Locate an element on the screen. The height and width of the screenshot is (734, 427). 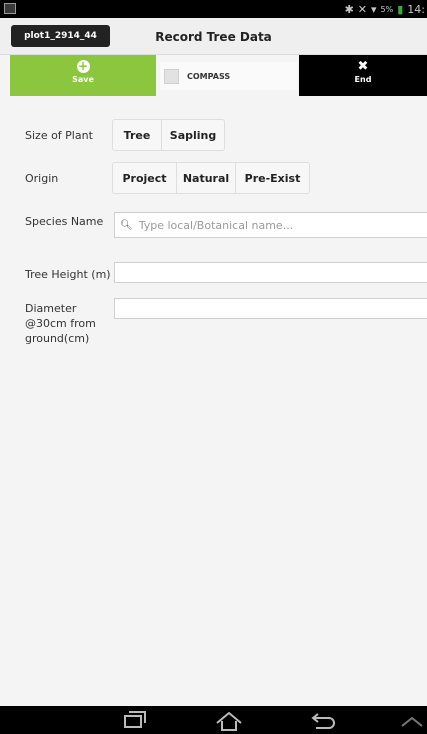
size-of-plant-label: Size of Plant is located at coordinates (59, 135).